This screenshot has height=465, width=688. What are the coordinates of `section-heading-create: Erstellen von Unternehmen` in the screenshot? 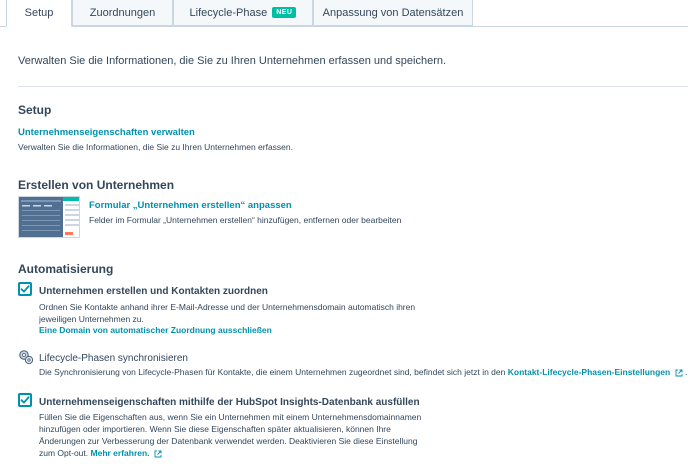 It's located at (96, 185).